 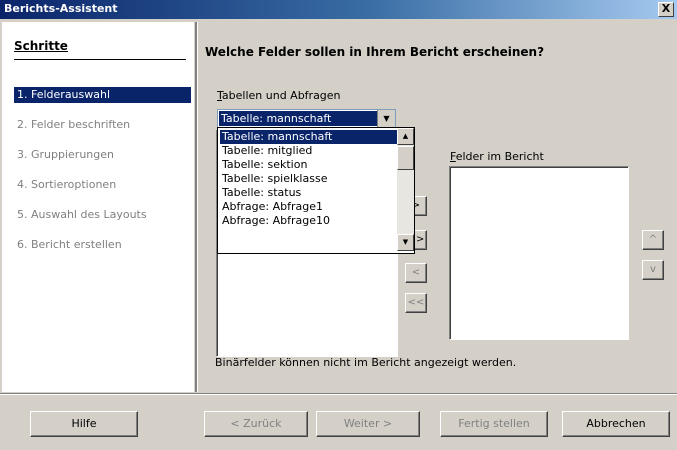 What do you see at coordinates (386, 118) in the screenshot?
I see `chevron-down-icon: ▼` at bounding box center [386, 118].